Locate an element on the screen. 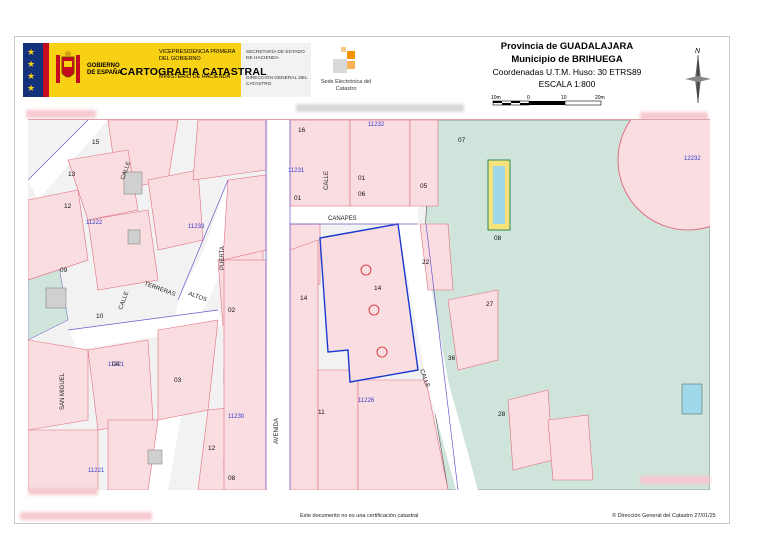 This screenshot has height=556, width=766. parcel-number: 16 is located at coordinates (302, 130).